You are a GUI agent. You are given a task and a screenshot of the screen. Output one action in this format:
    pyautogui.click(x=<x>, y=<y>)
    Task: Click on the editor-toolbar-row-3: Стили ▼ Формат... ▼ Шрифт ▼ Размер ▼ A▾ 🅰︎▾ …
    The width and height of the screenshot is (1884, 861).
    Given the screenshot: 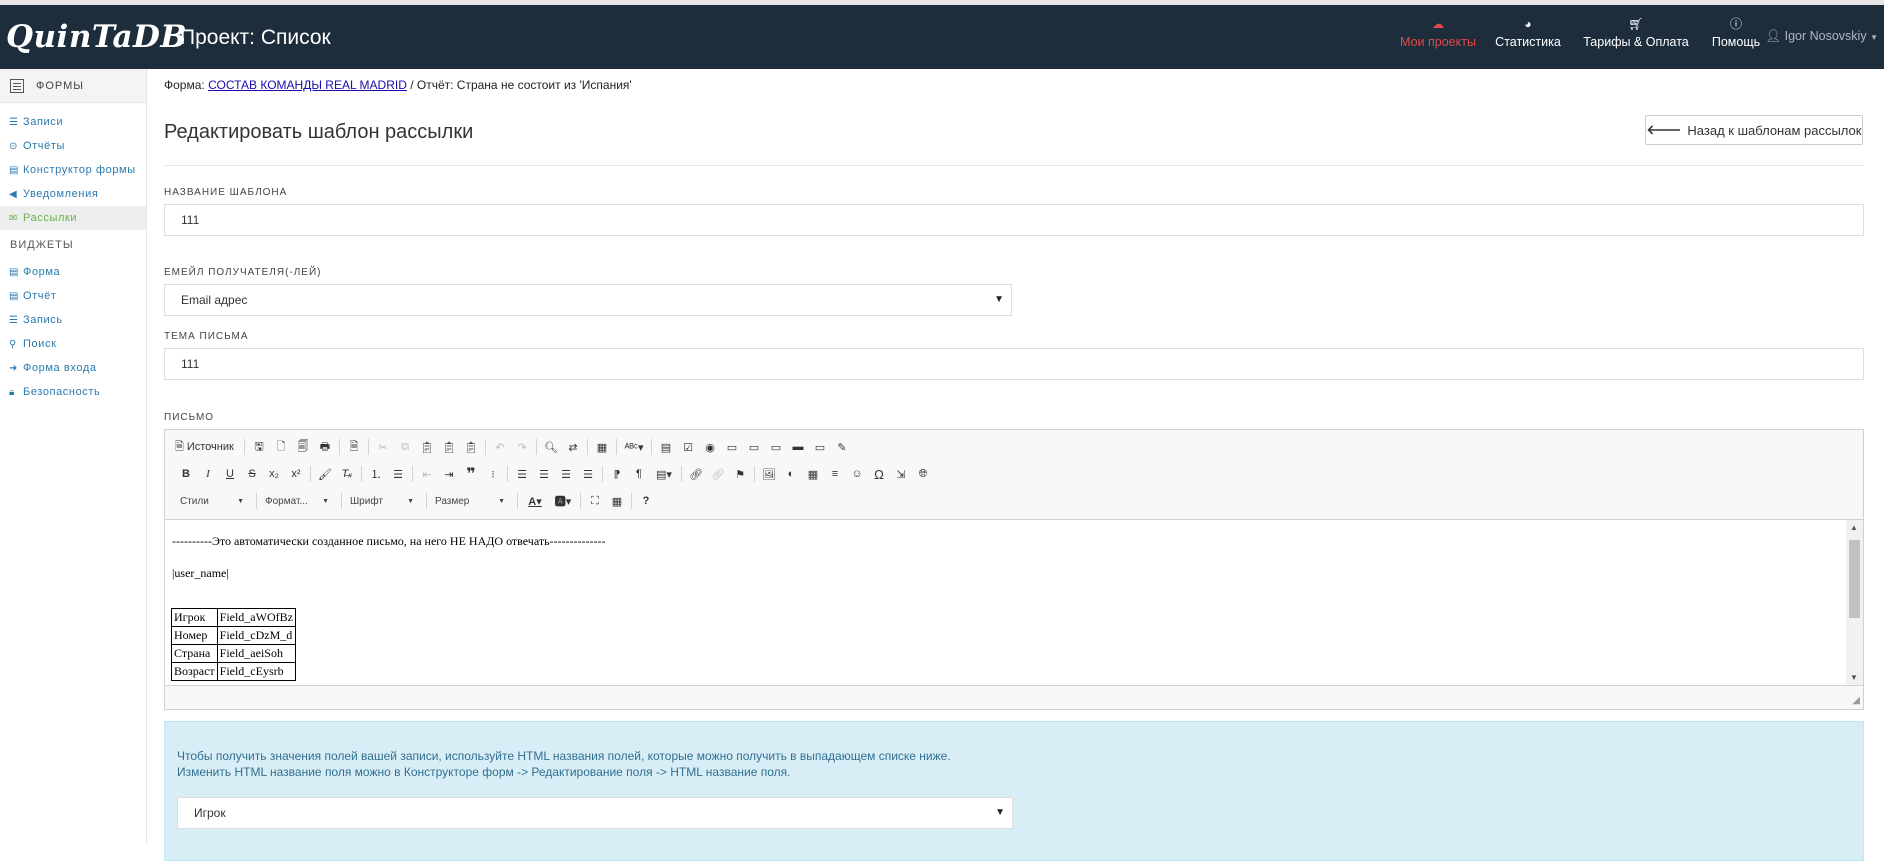 What is the action you would take?
    pyautogui.click(x=416, y=501)
    